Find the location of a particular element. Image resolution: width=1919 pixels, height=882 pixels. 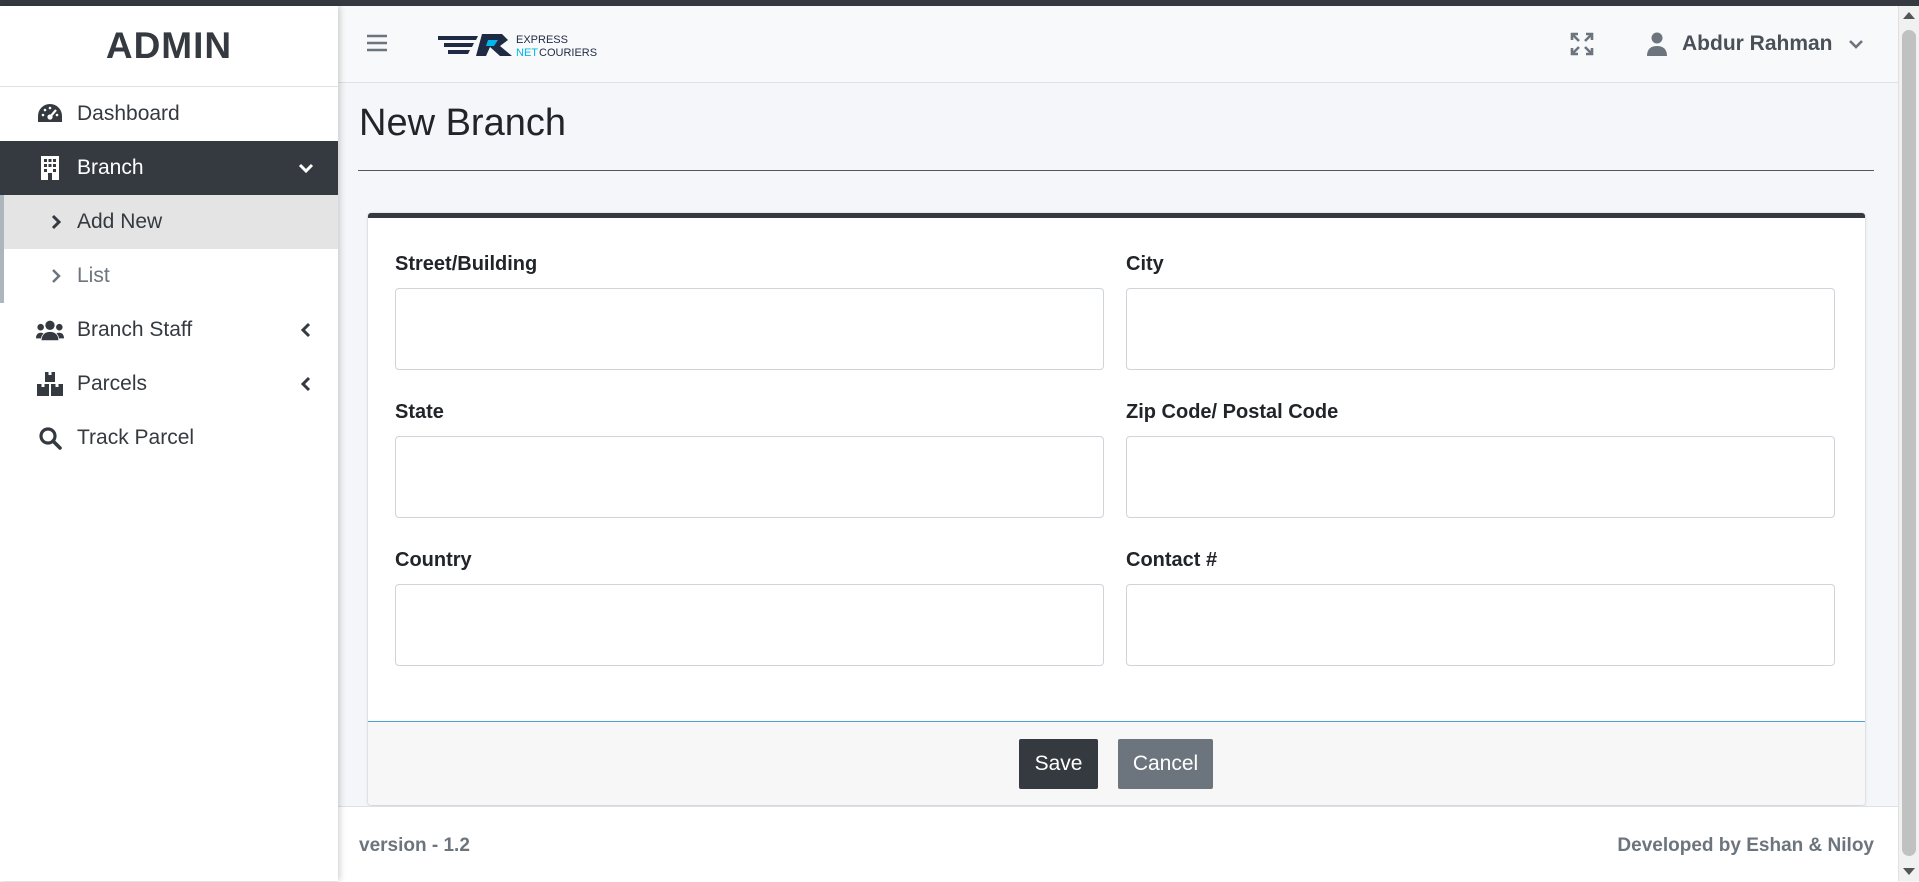

scroll-thumb is located at coordinates (1909, 443).